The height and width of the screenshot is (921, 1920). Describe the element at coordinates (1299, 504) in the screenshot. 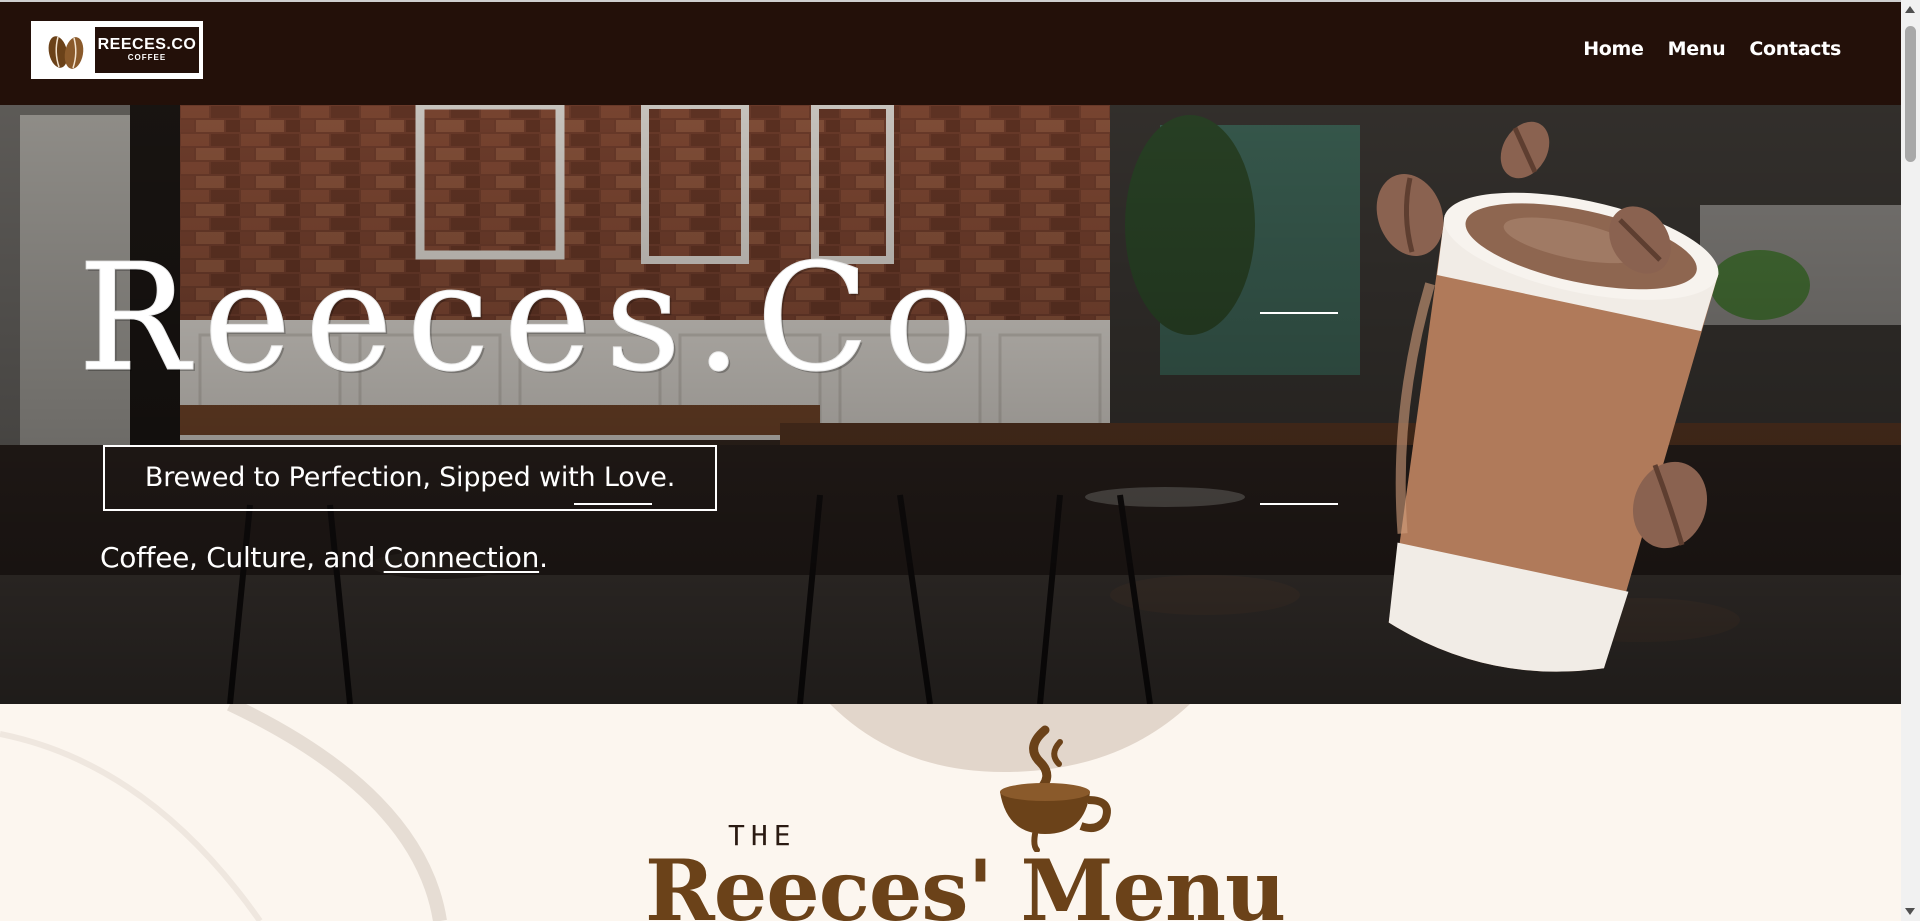

I see `decorative-line-bottom` at that location.